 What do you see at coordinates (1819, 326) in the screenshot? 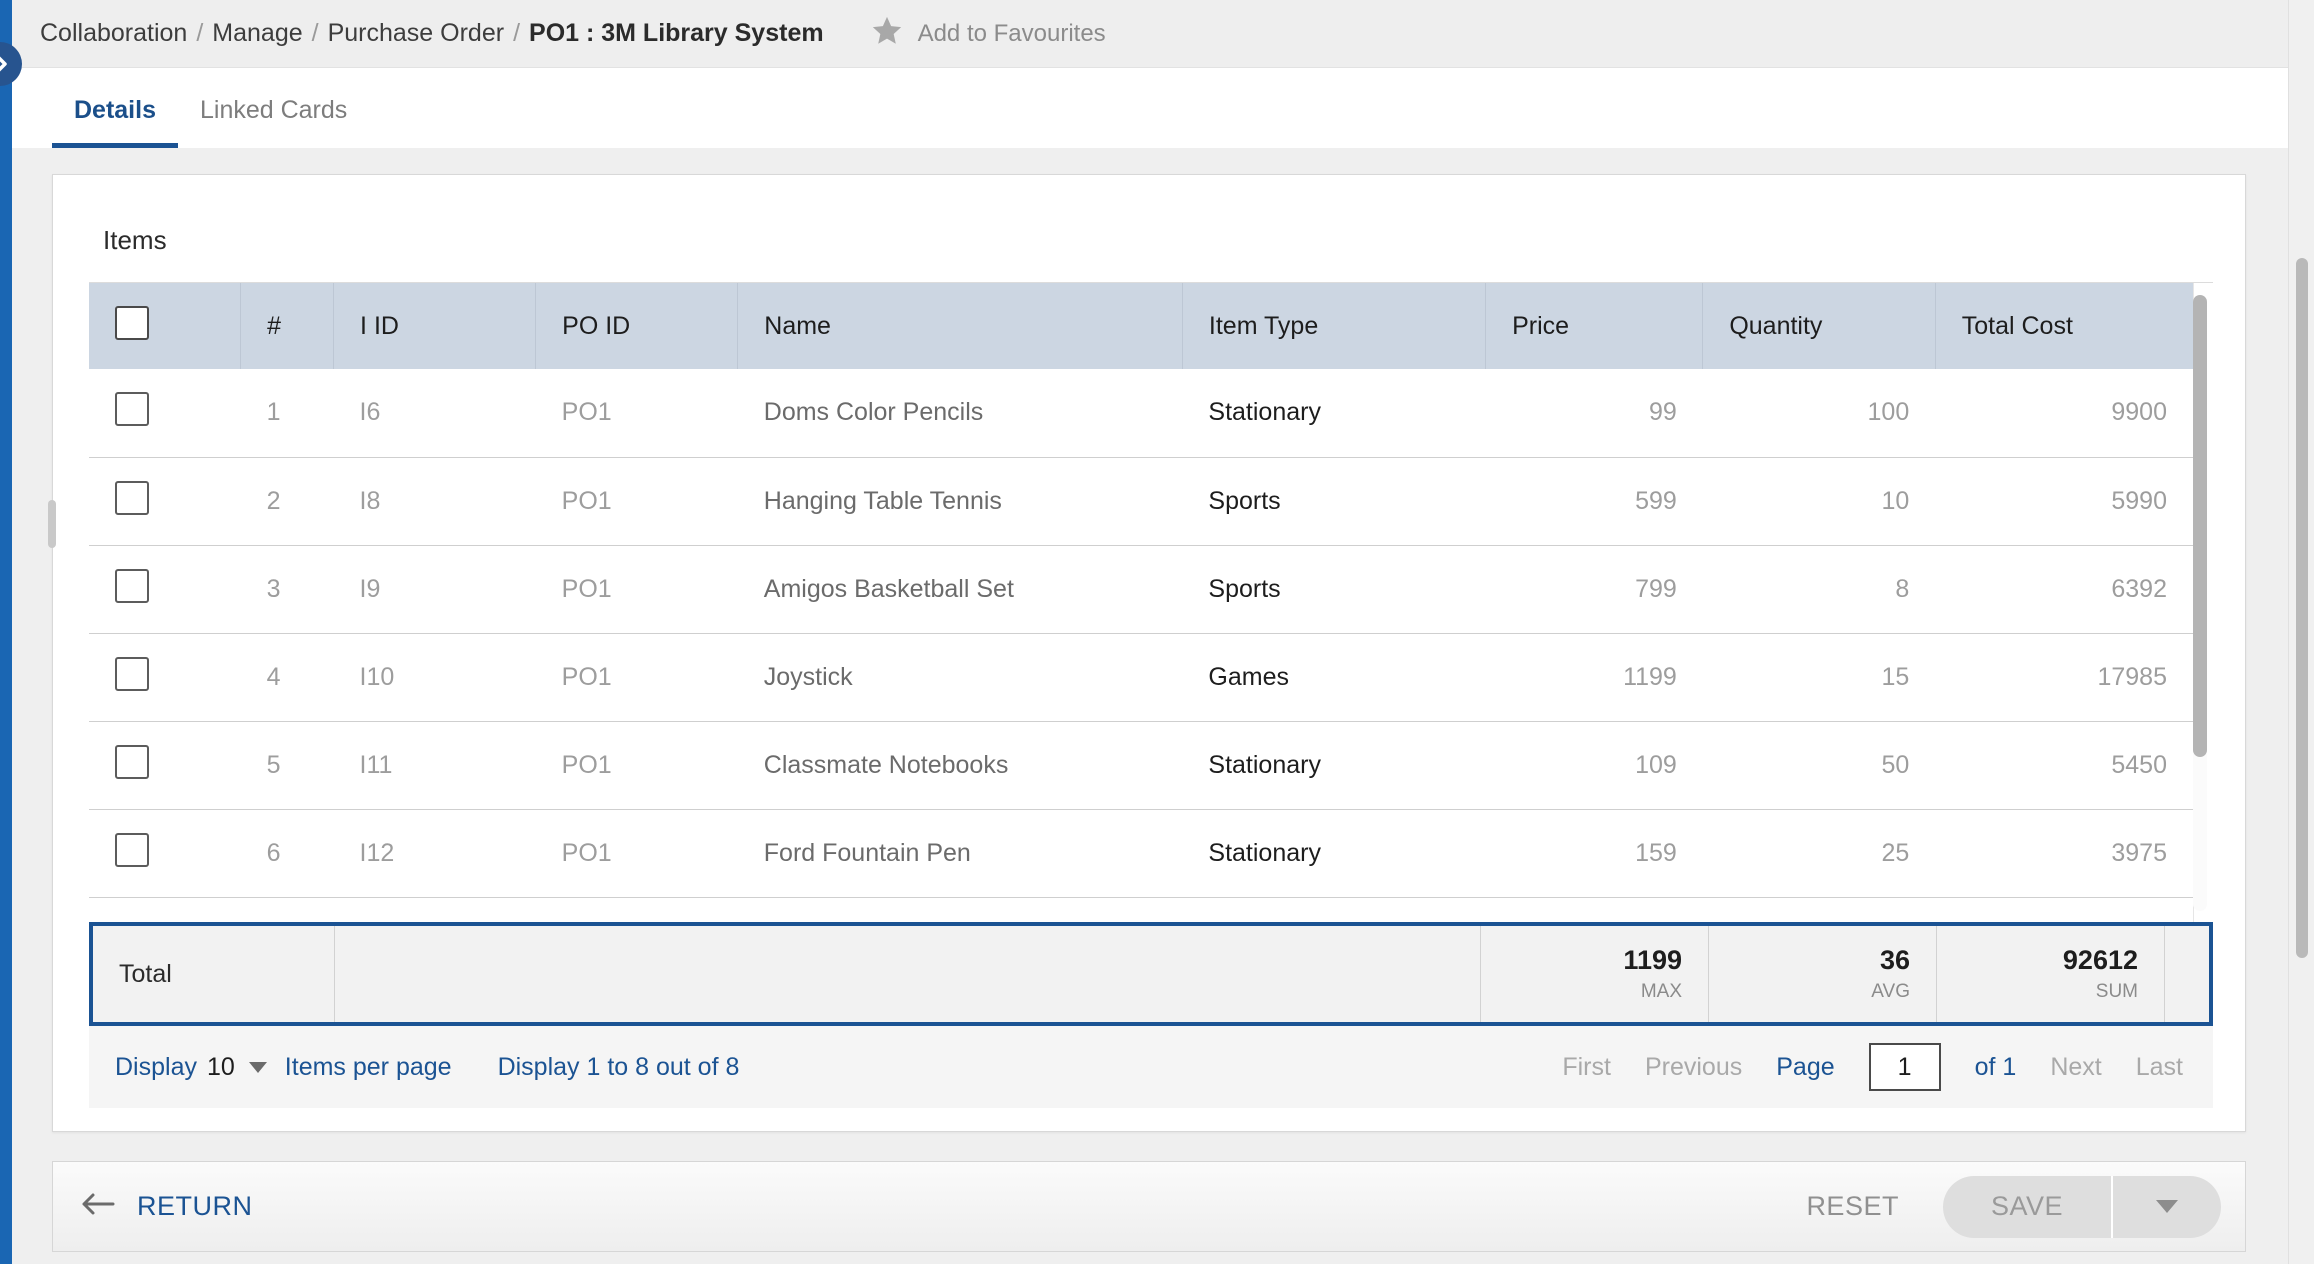
I see `column-header-quantity: Quantity` at bounding box center [1819, 326].